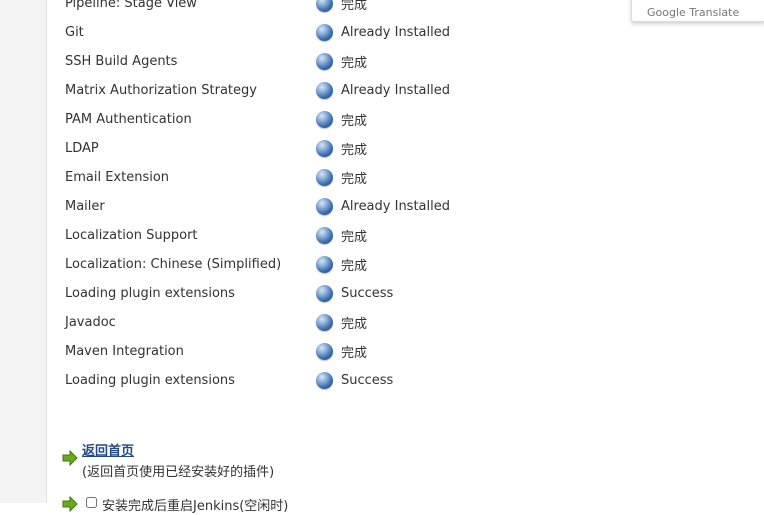 The image size is (764, 515). I want to click on plugin-name: Mailer, so click(85, 206).